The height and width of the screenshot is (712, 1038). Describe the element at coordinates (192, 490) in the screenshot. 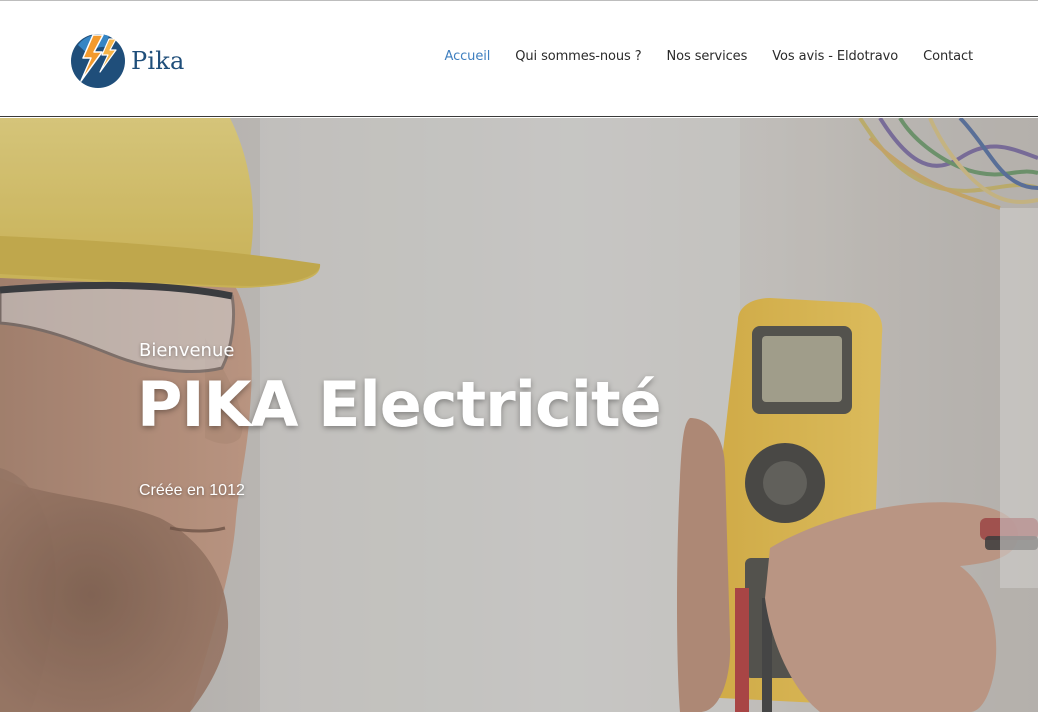

I see `hero-subtitle: Créée en 1012` at that location.